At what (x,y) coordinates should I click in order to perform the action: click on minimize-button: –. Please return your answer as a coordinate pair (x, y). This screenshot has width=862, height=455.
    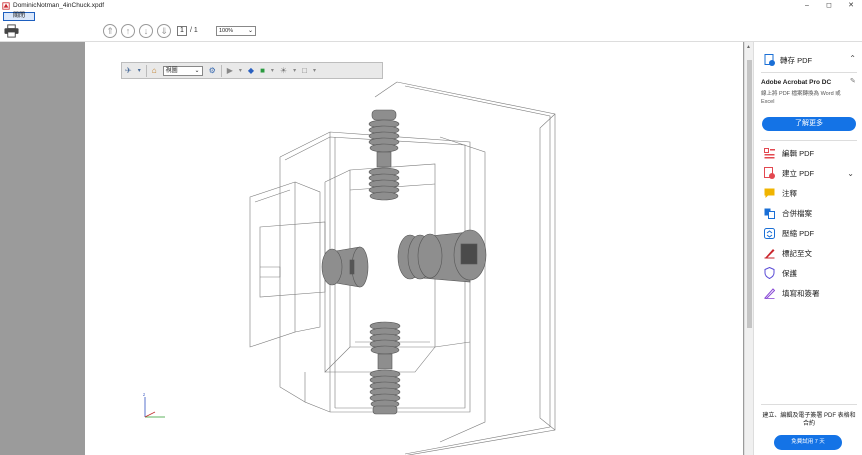
    Looking at the image, I should click on (807, 5).